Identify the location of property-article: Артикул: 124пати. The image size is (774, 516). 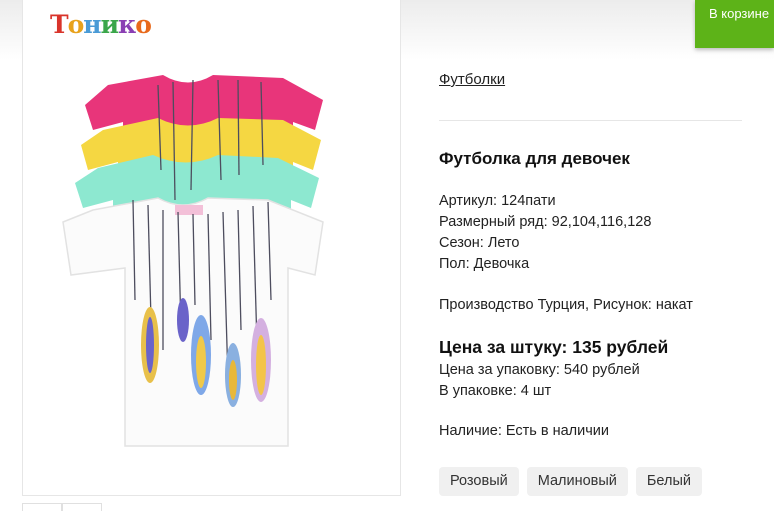
(497, 201).